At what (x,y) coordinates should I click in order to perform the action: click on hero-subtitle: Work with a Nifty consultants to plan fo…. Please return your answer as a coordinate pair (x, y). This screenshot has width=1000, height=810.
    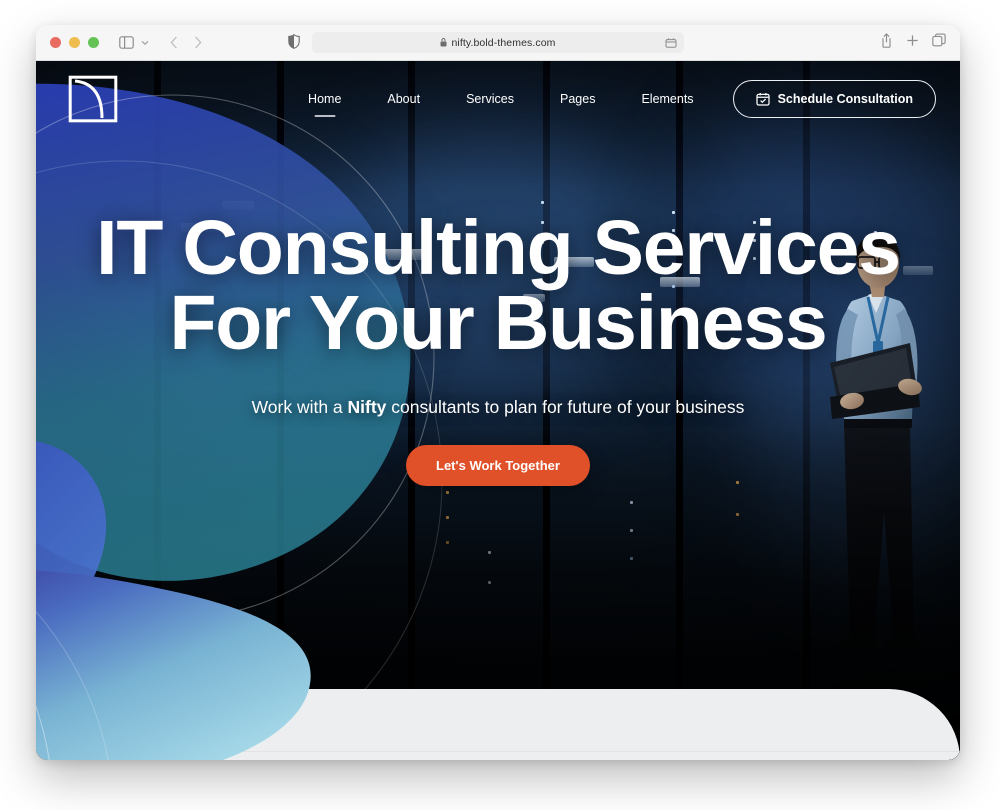
    Looking at the image, I should click on (498, 407).